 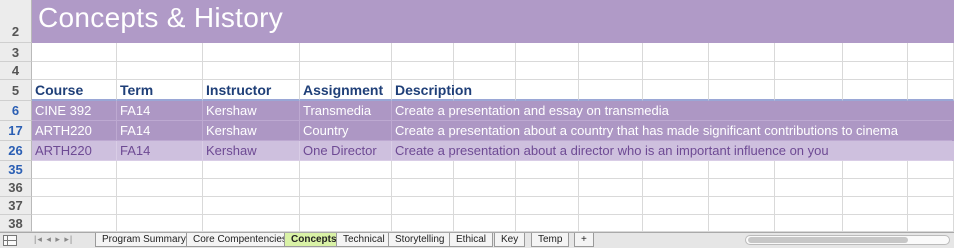 I want to click on cell-assignment: One Director, so click(x=346, y=151).